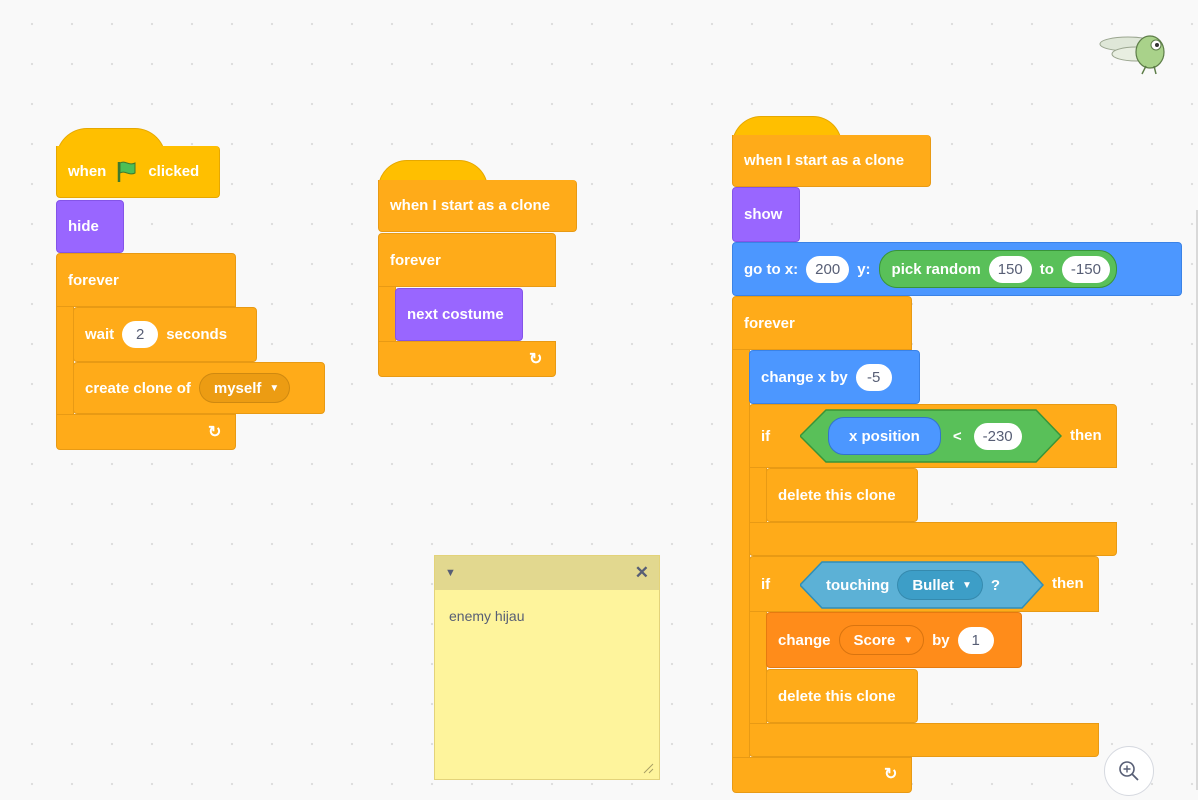 The width and height of the screenshot is (1198, 800). Describe the element at coordinates (874, 640) in the screenshot. I see `variable-value: Score` at that location.